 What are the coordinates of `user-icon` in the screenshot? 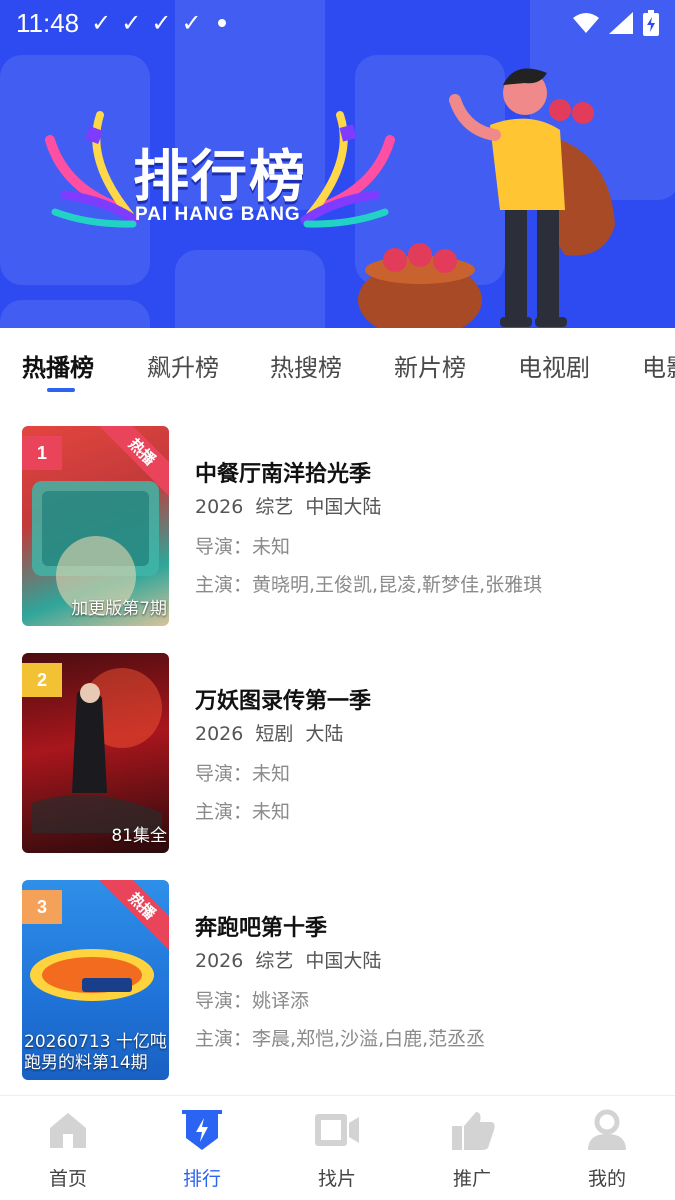 It's located at (607, 1129).